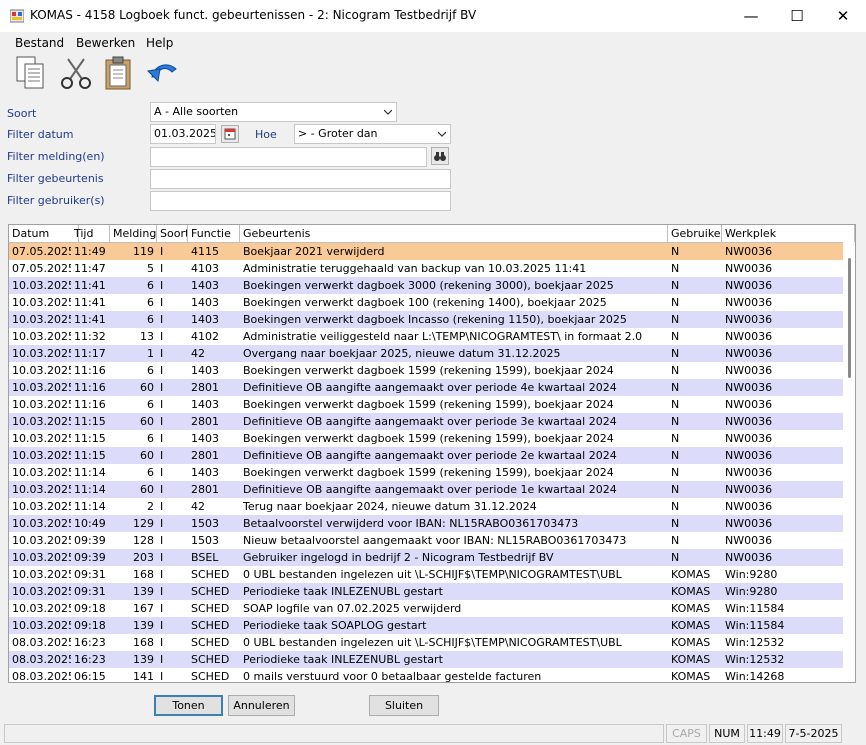 This screenshot has height=745, width=866. I want to click on chevron-down-icon, so click(442, 134).